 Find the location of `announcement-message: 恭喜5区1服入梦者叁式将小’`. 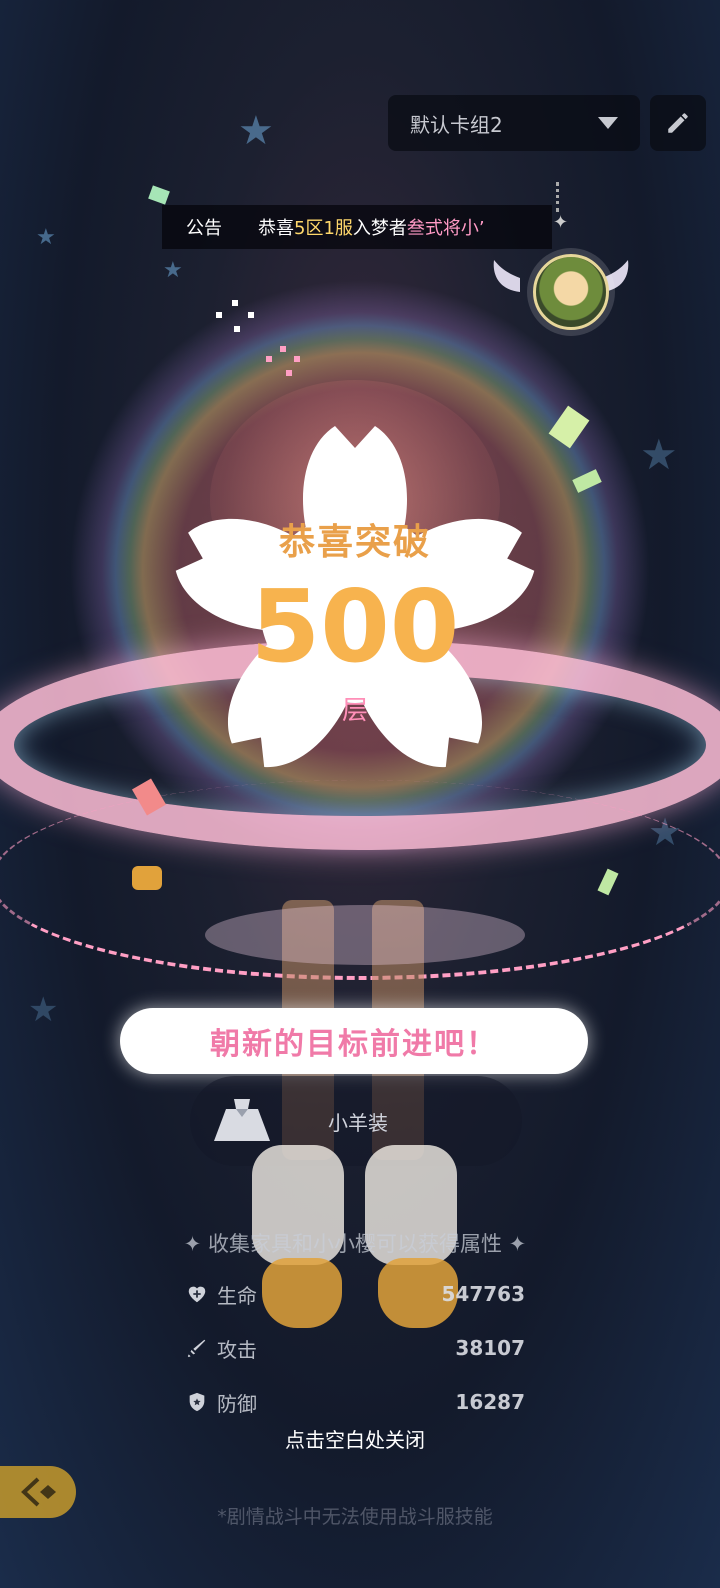

announcement-message: 恭喜5区1服入梦者叁式将小’ is located at coordinates (371, 228).